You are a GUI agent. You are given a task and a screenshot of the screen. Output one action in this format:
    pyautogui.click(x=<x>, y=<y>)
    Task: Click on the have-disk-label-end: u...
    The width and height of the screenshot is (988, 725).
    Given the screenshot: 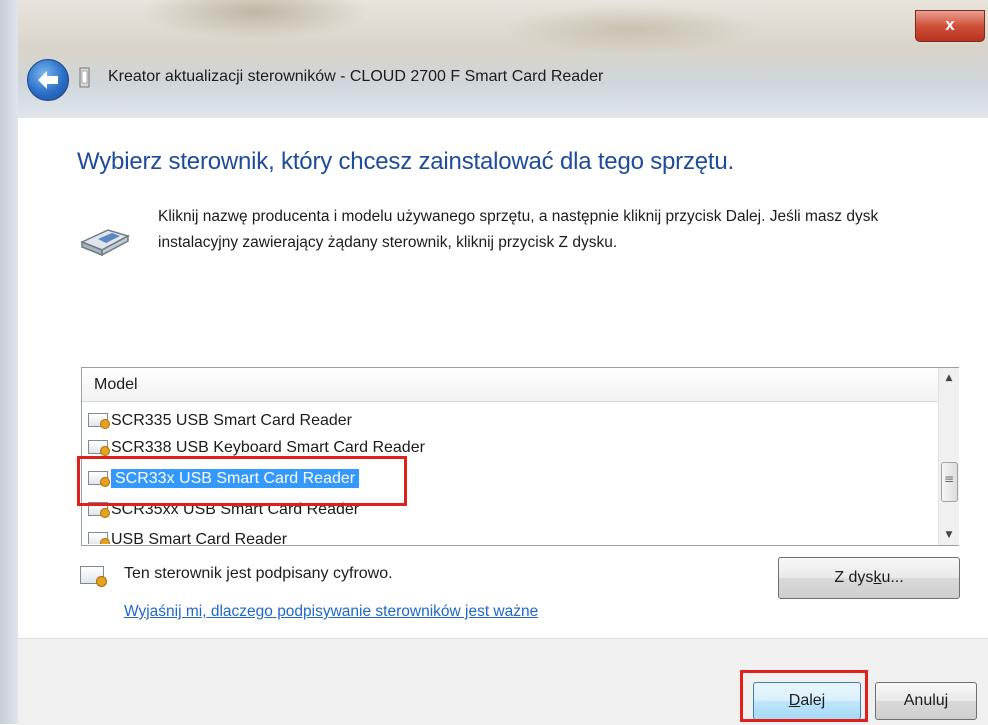 What is the action you would take?
    pyautogui.click(x=892, y=577)
    